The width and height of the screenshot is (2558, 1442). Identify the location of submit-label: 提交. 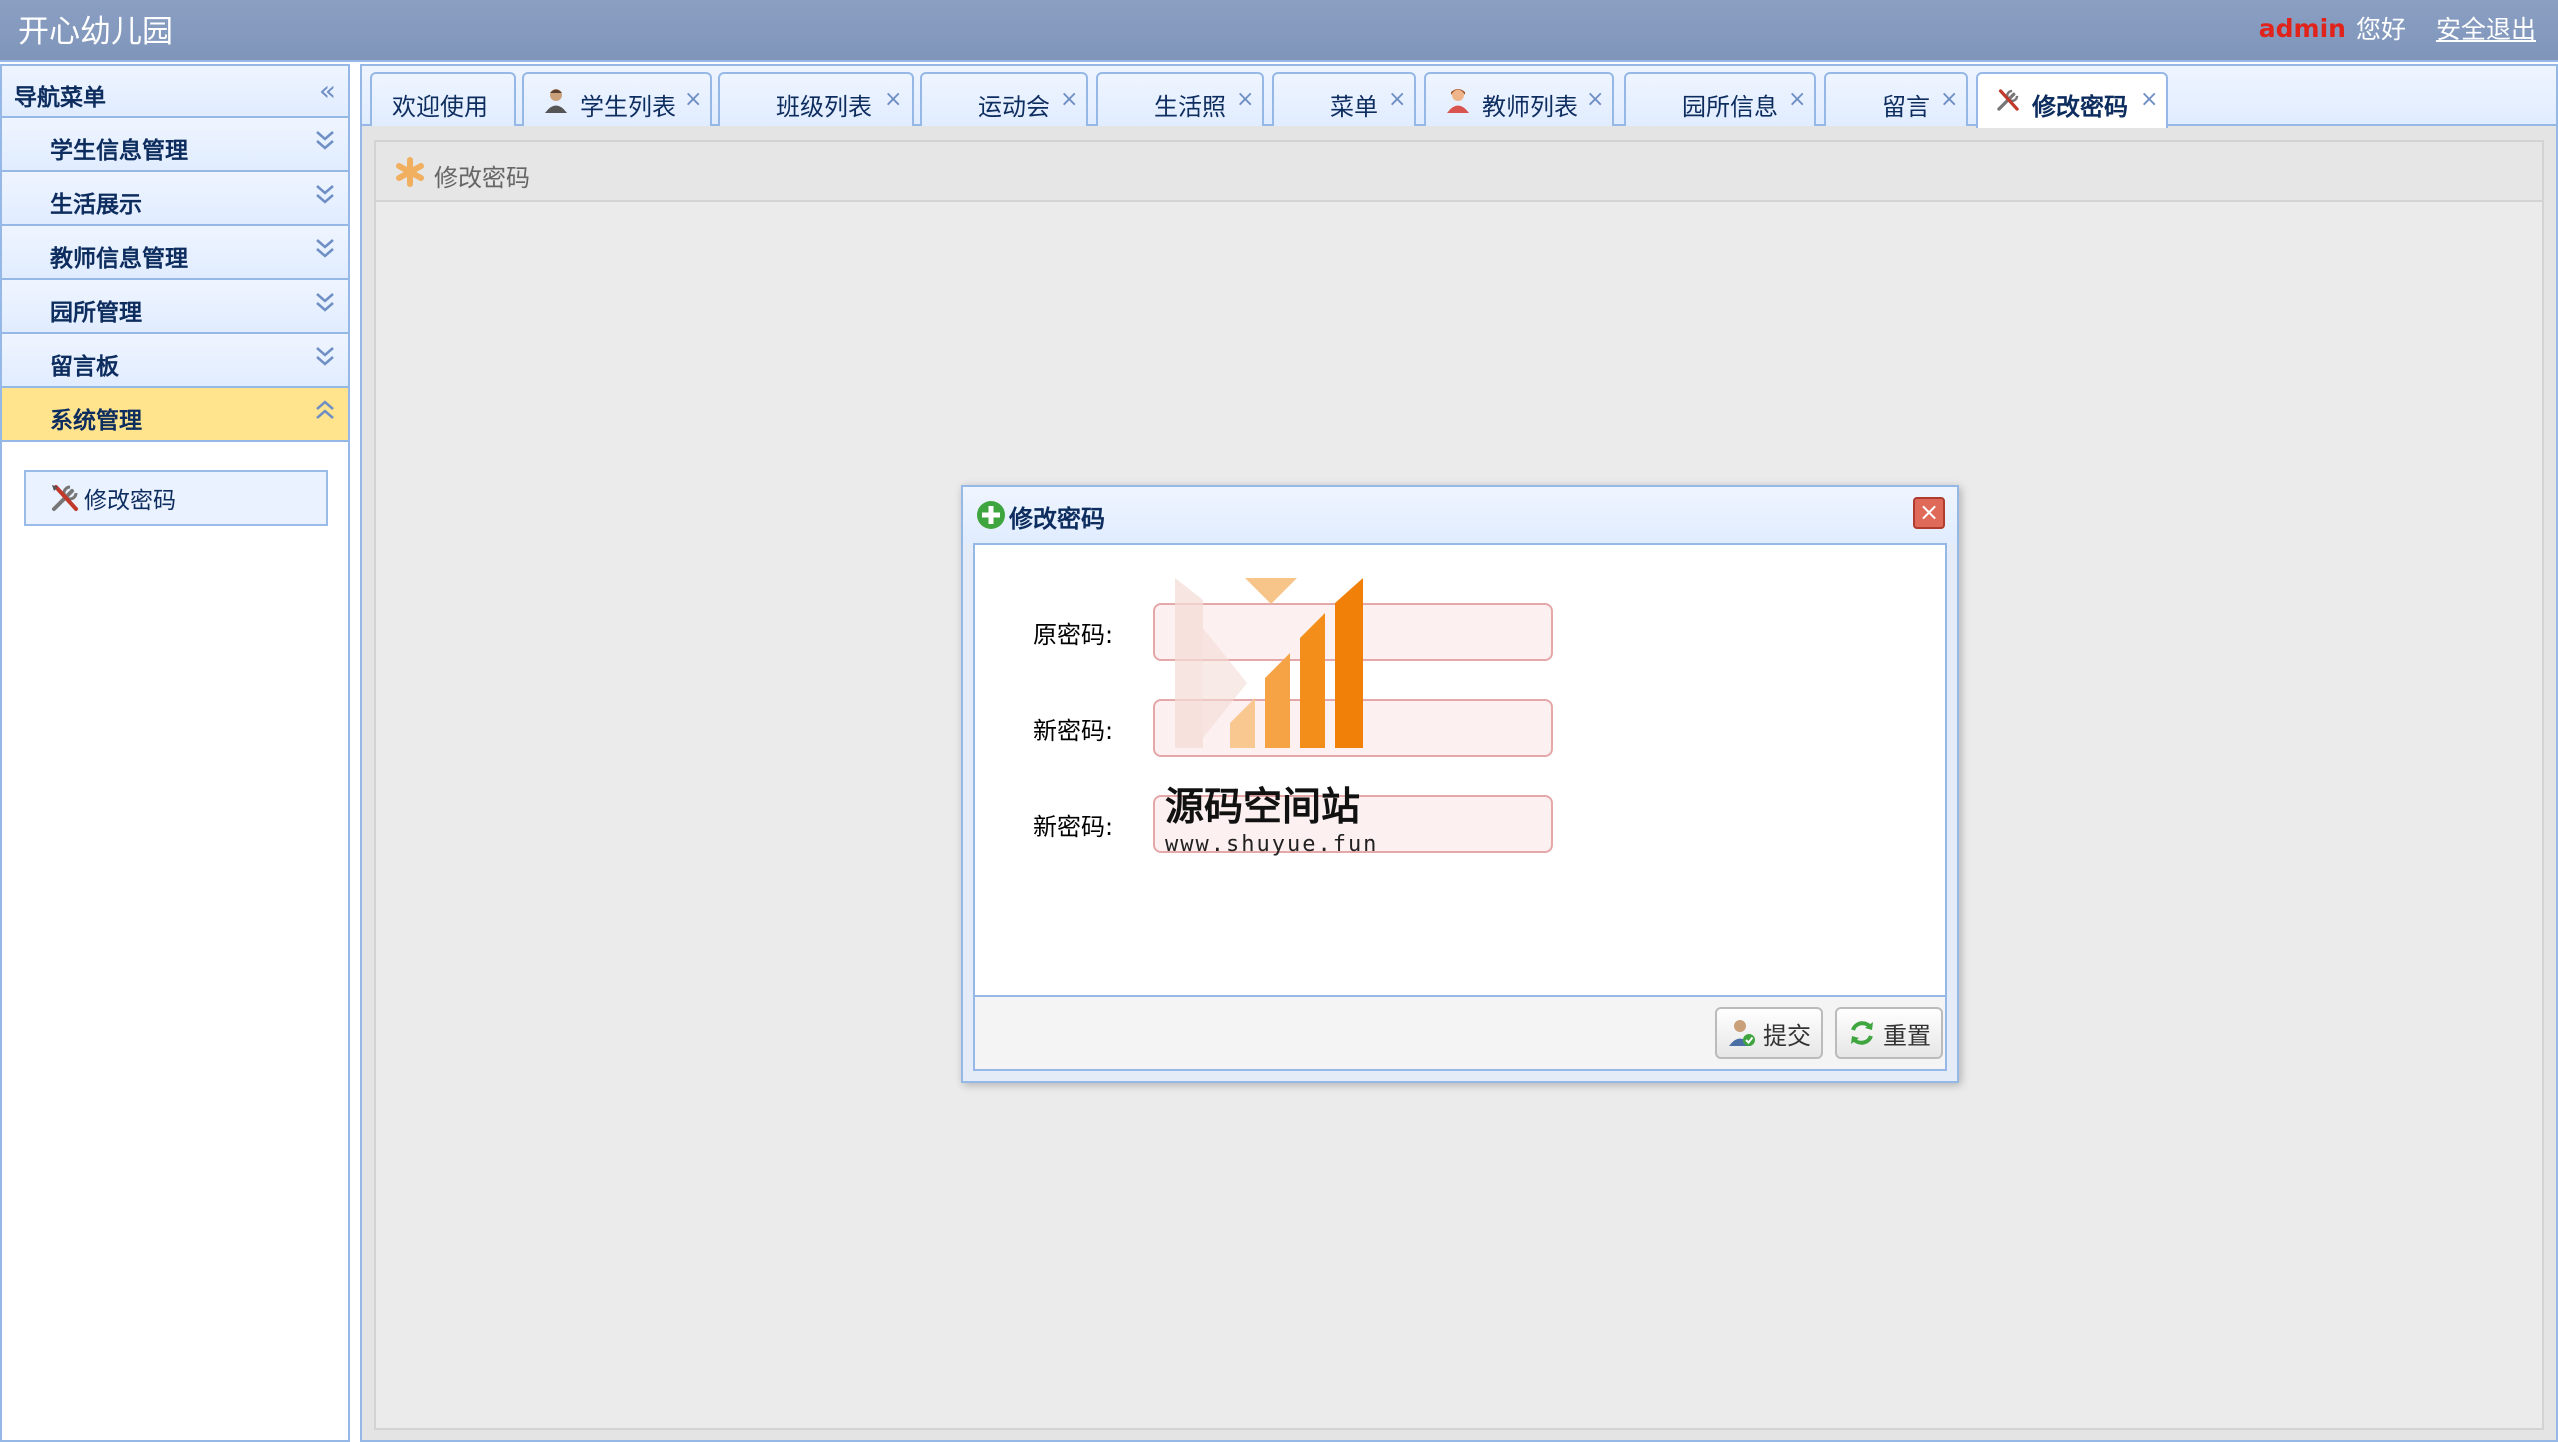
(1787, 1035).